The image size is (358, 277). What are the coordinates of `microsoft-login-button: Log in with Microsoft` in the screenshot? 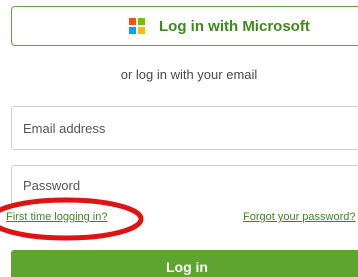 It's located at (184, 26).